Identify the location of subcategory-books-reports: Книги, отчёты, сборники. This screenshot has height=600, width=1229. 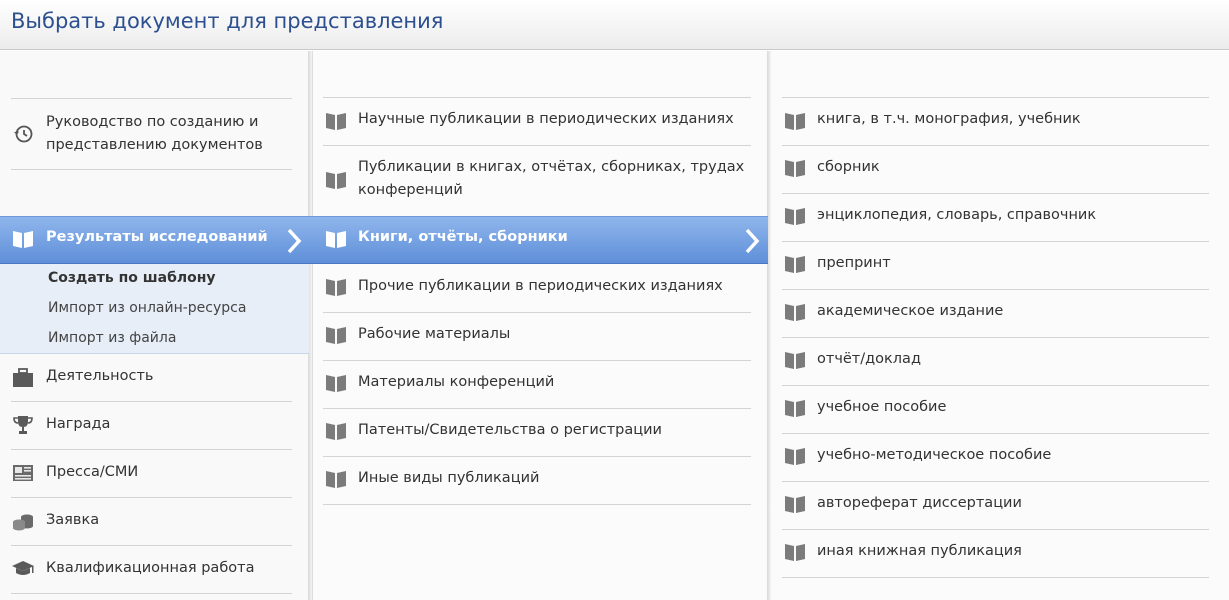
(540, 240).